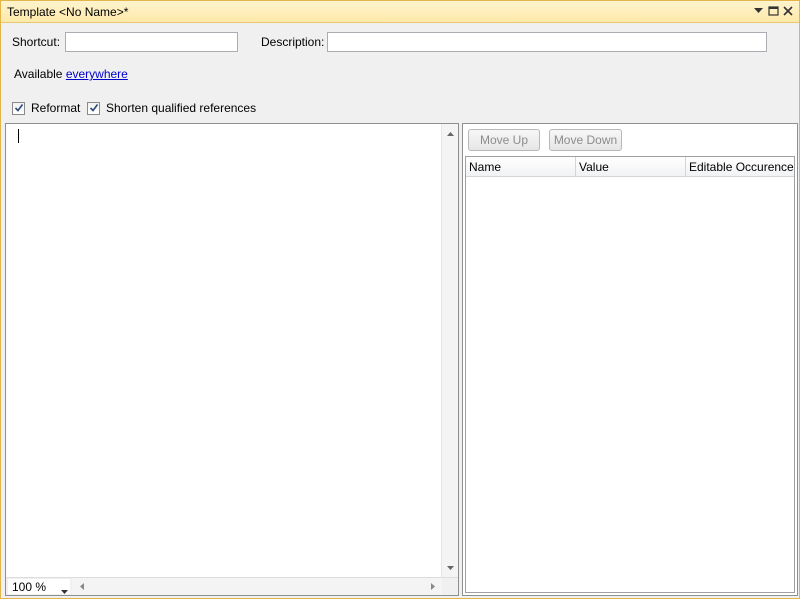  Describe the element at coordinates (400, 12) in the screenshot. I see `title-bar: Template <No Name>*` at that location.